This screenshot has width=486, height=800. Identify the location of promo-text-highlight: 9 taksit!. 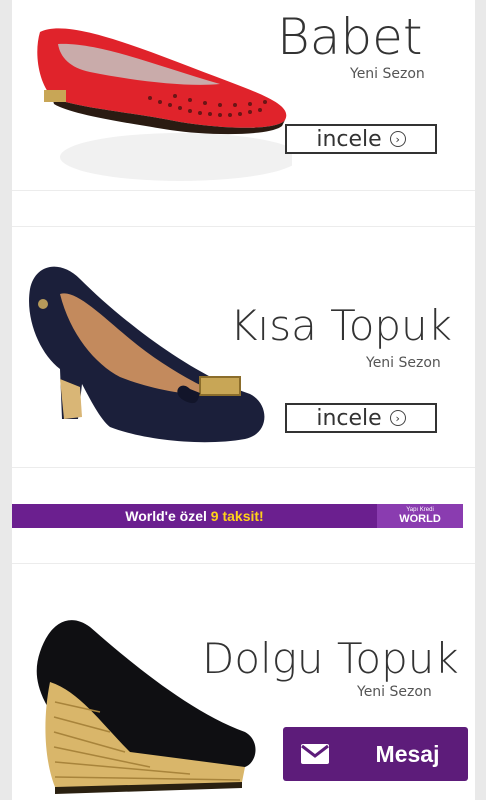
(237, 516).